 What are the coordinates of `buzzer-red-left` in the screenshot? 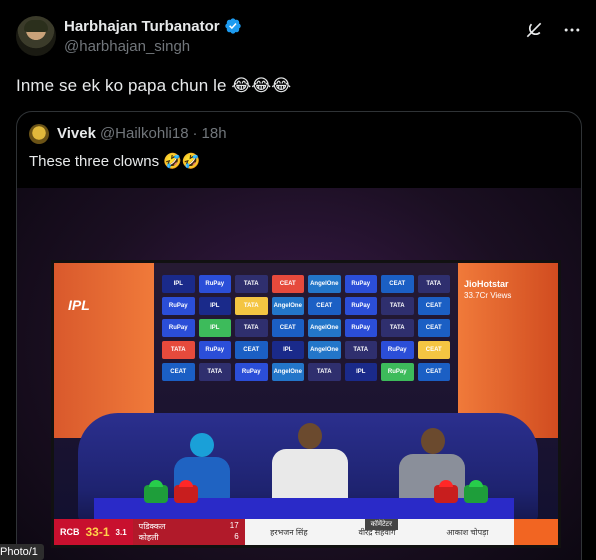 It's located at (186, 494).